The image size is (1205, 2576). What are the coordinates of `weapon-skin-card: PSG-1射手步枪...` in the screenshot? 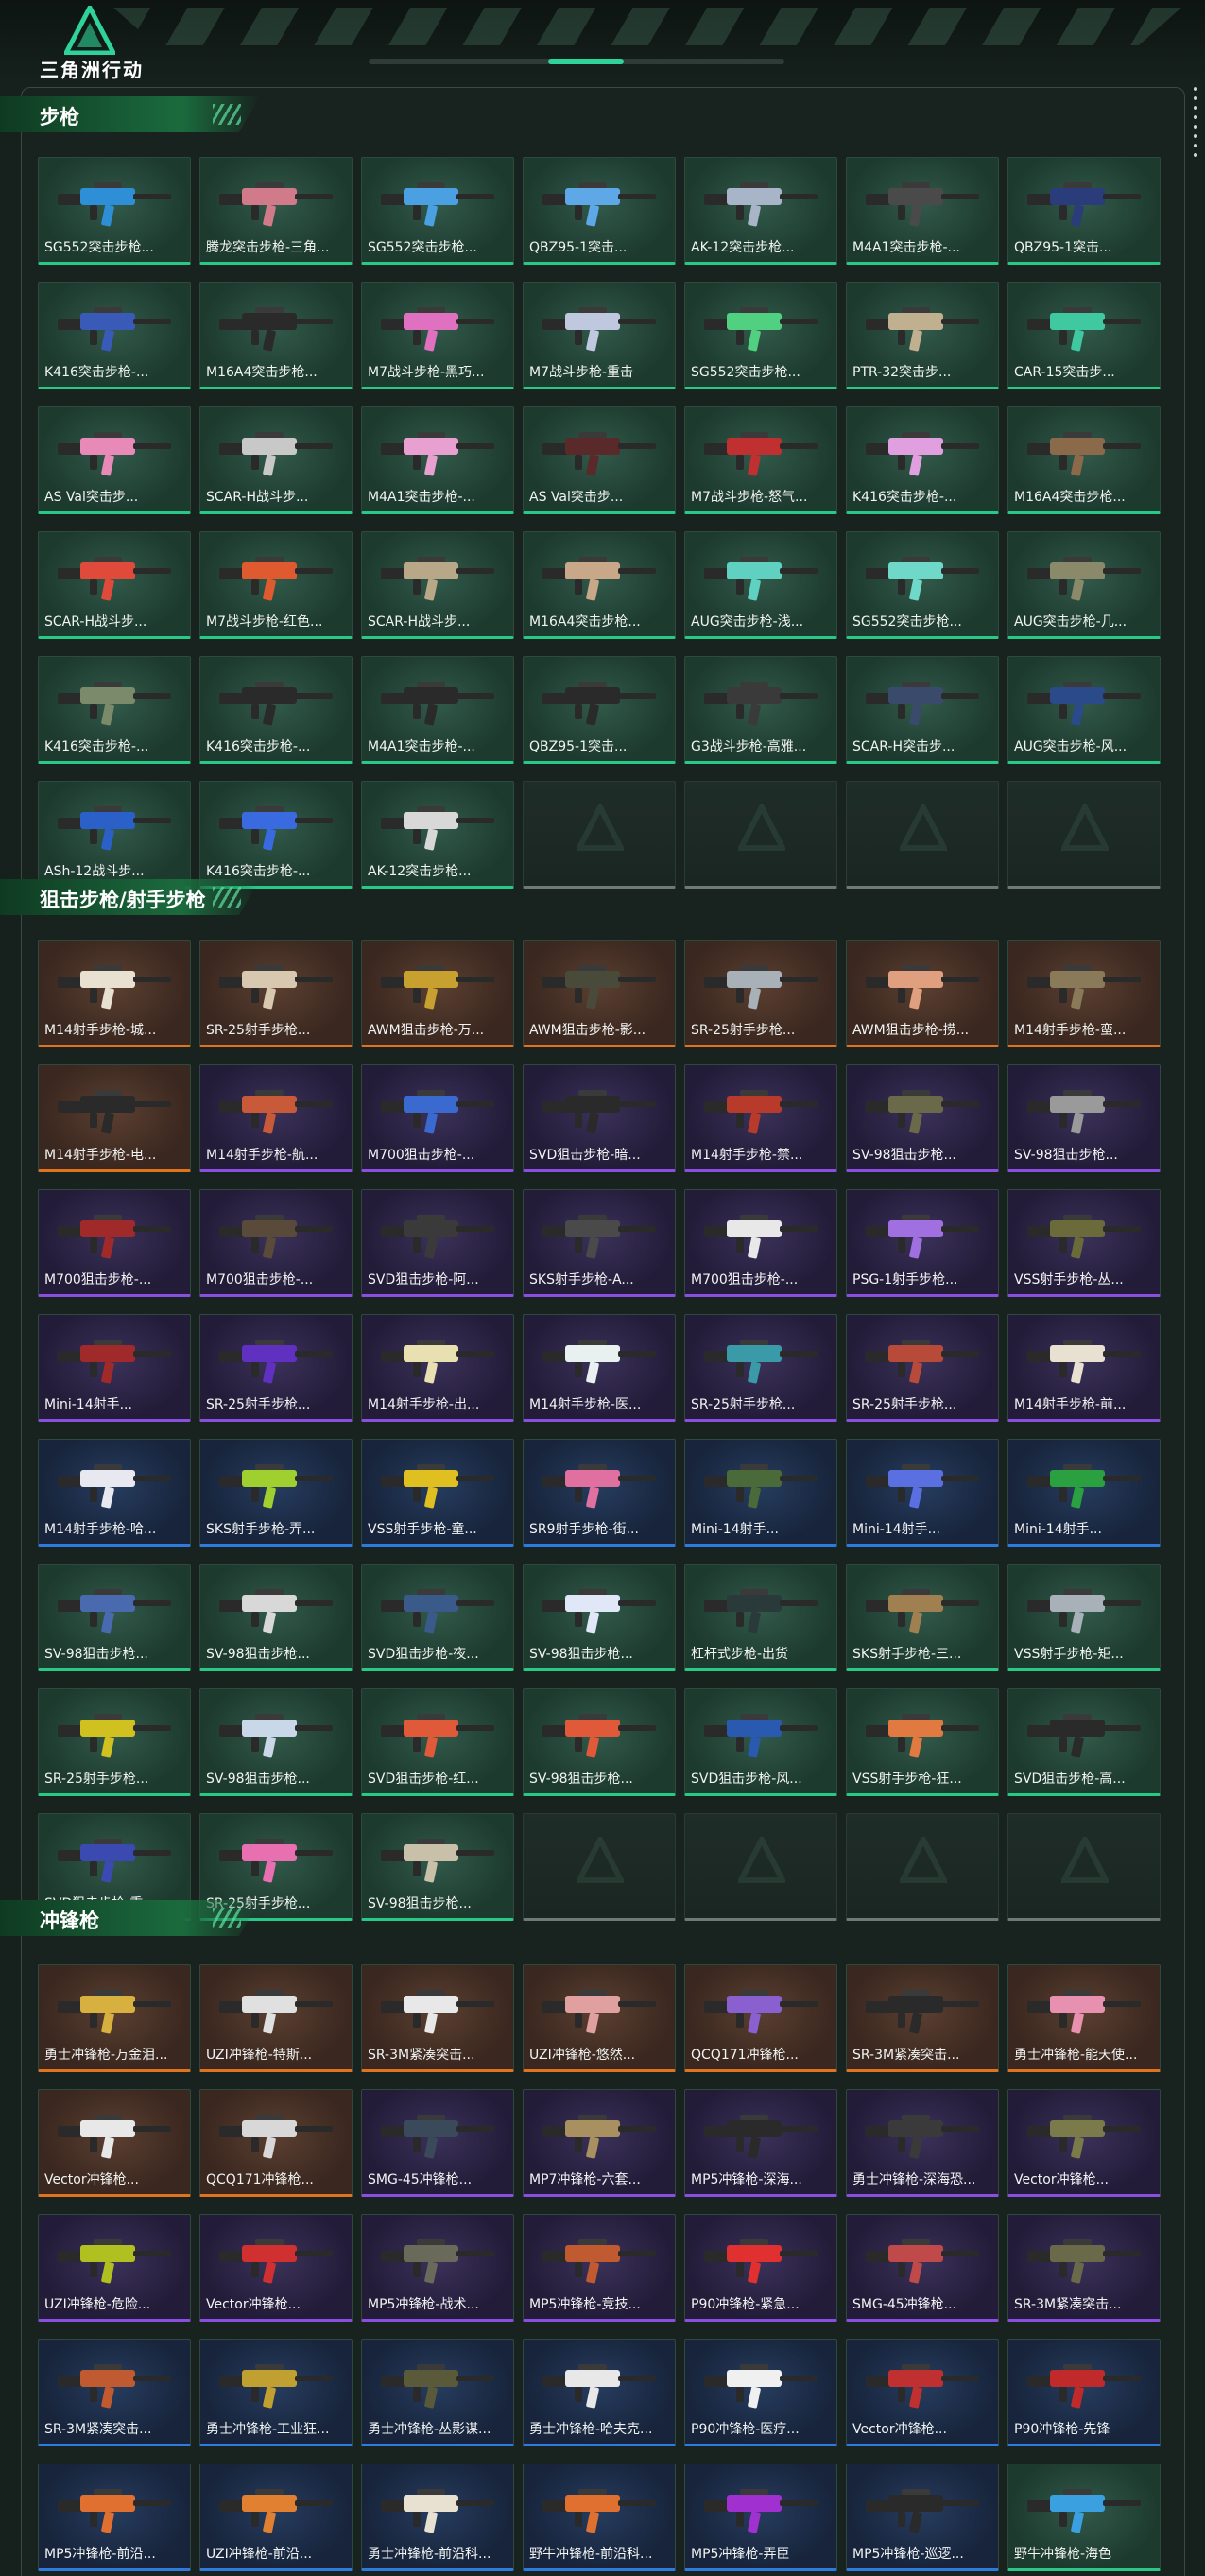 It's located at (922, 1243).